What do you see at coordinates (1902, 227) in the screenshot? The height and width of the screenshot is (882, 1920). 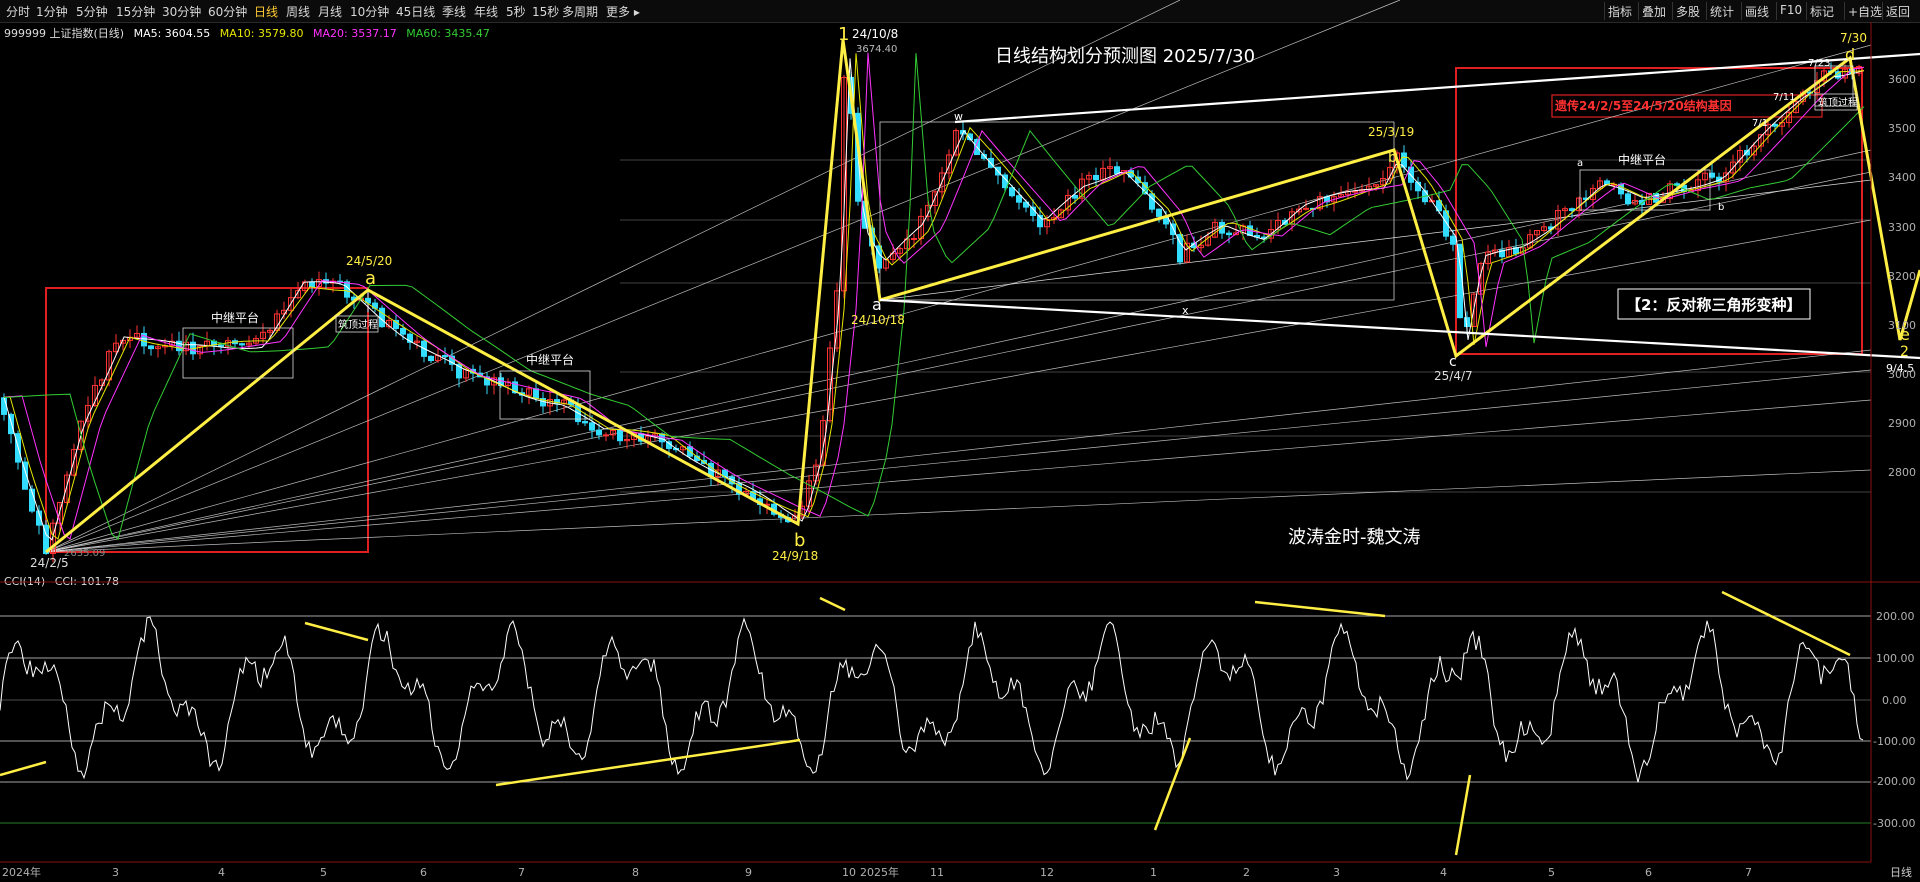 I see `y-tick-3300: 3300` at bounding box center [1902, 227].